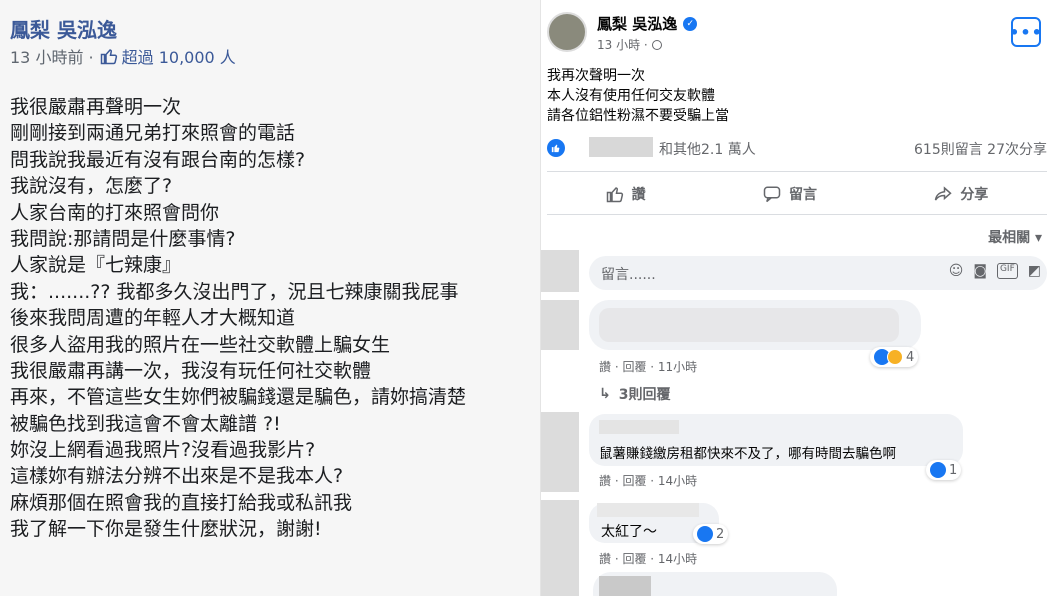 The width and height of the screenshot is (1060, 596). I want to click on reply-arrow-icon: ↳, so click(605, 394).